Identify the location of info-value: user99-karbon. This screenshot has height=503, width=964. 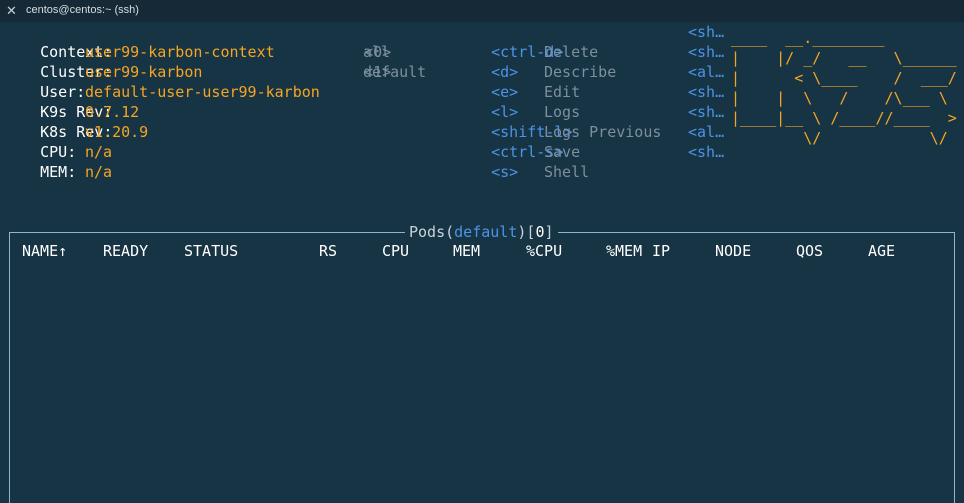
(144, 72).